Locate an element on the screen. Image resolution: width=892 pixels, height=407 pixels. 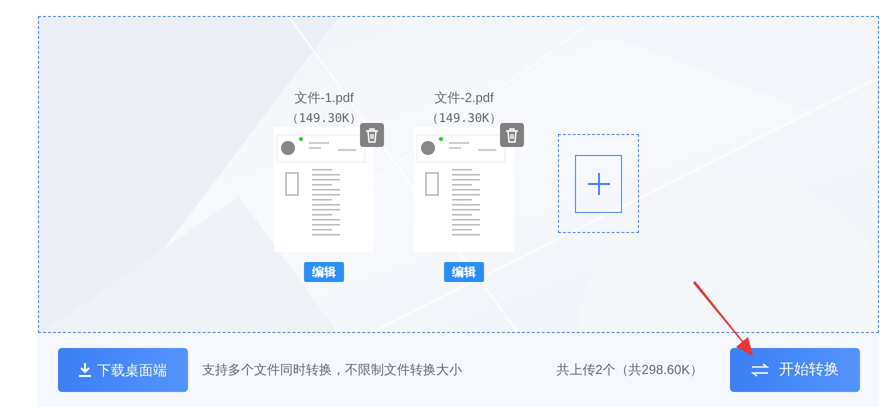
hint-text: 支持多个文件同时转换，不限制文件转换大小 is located at coordinates (332, 370).